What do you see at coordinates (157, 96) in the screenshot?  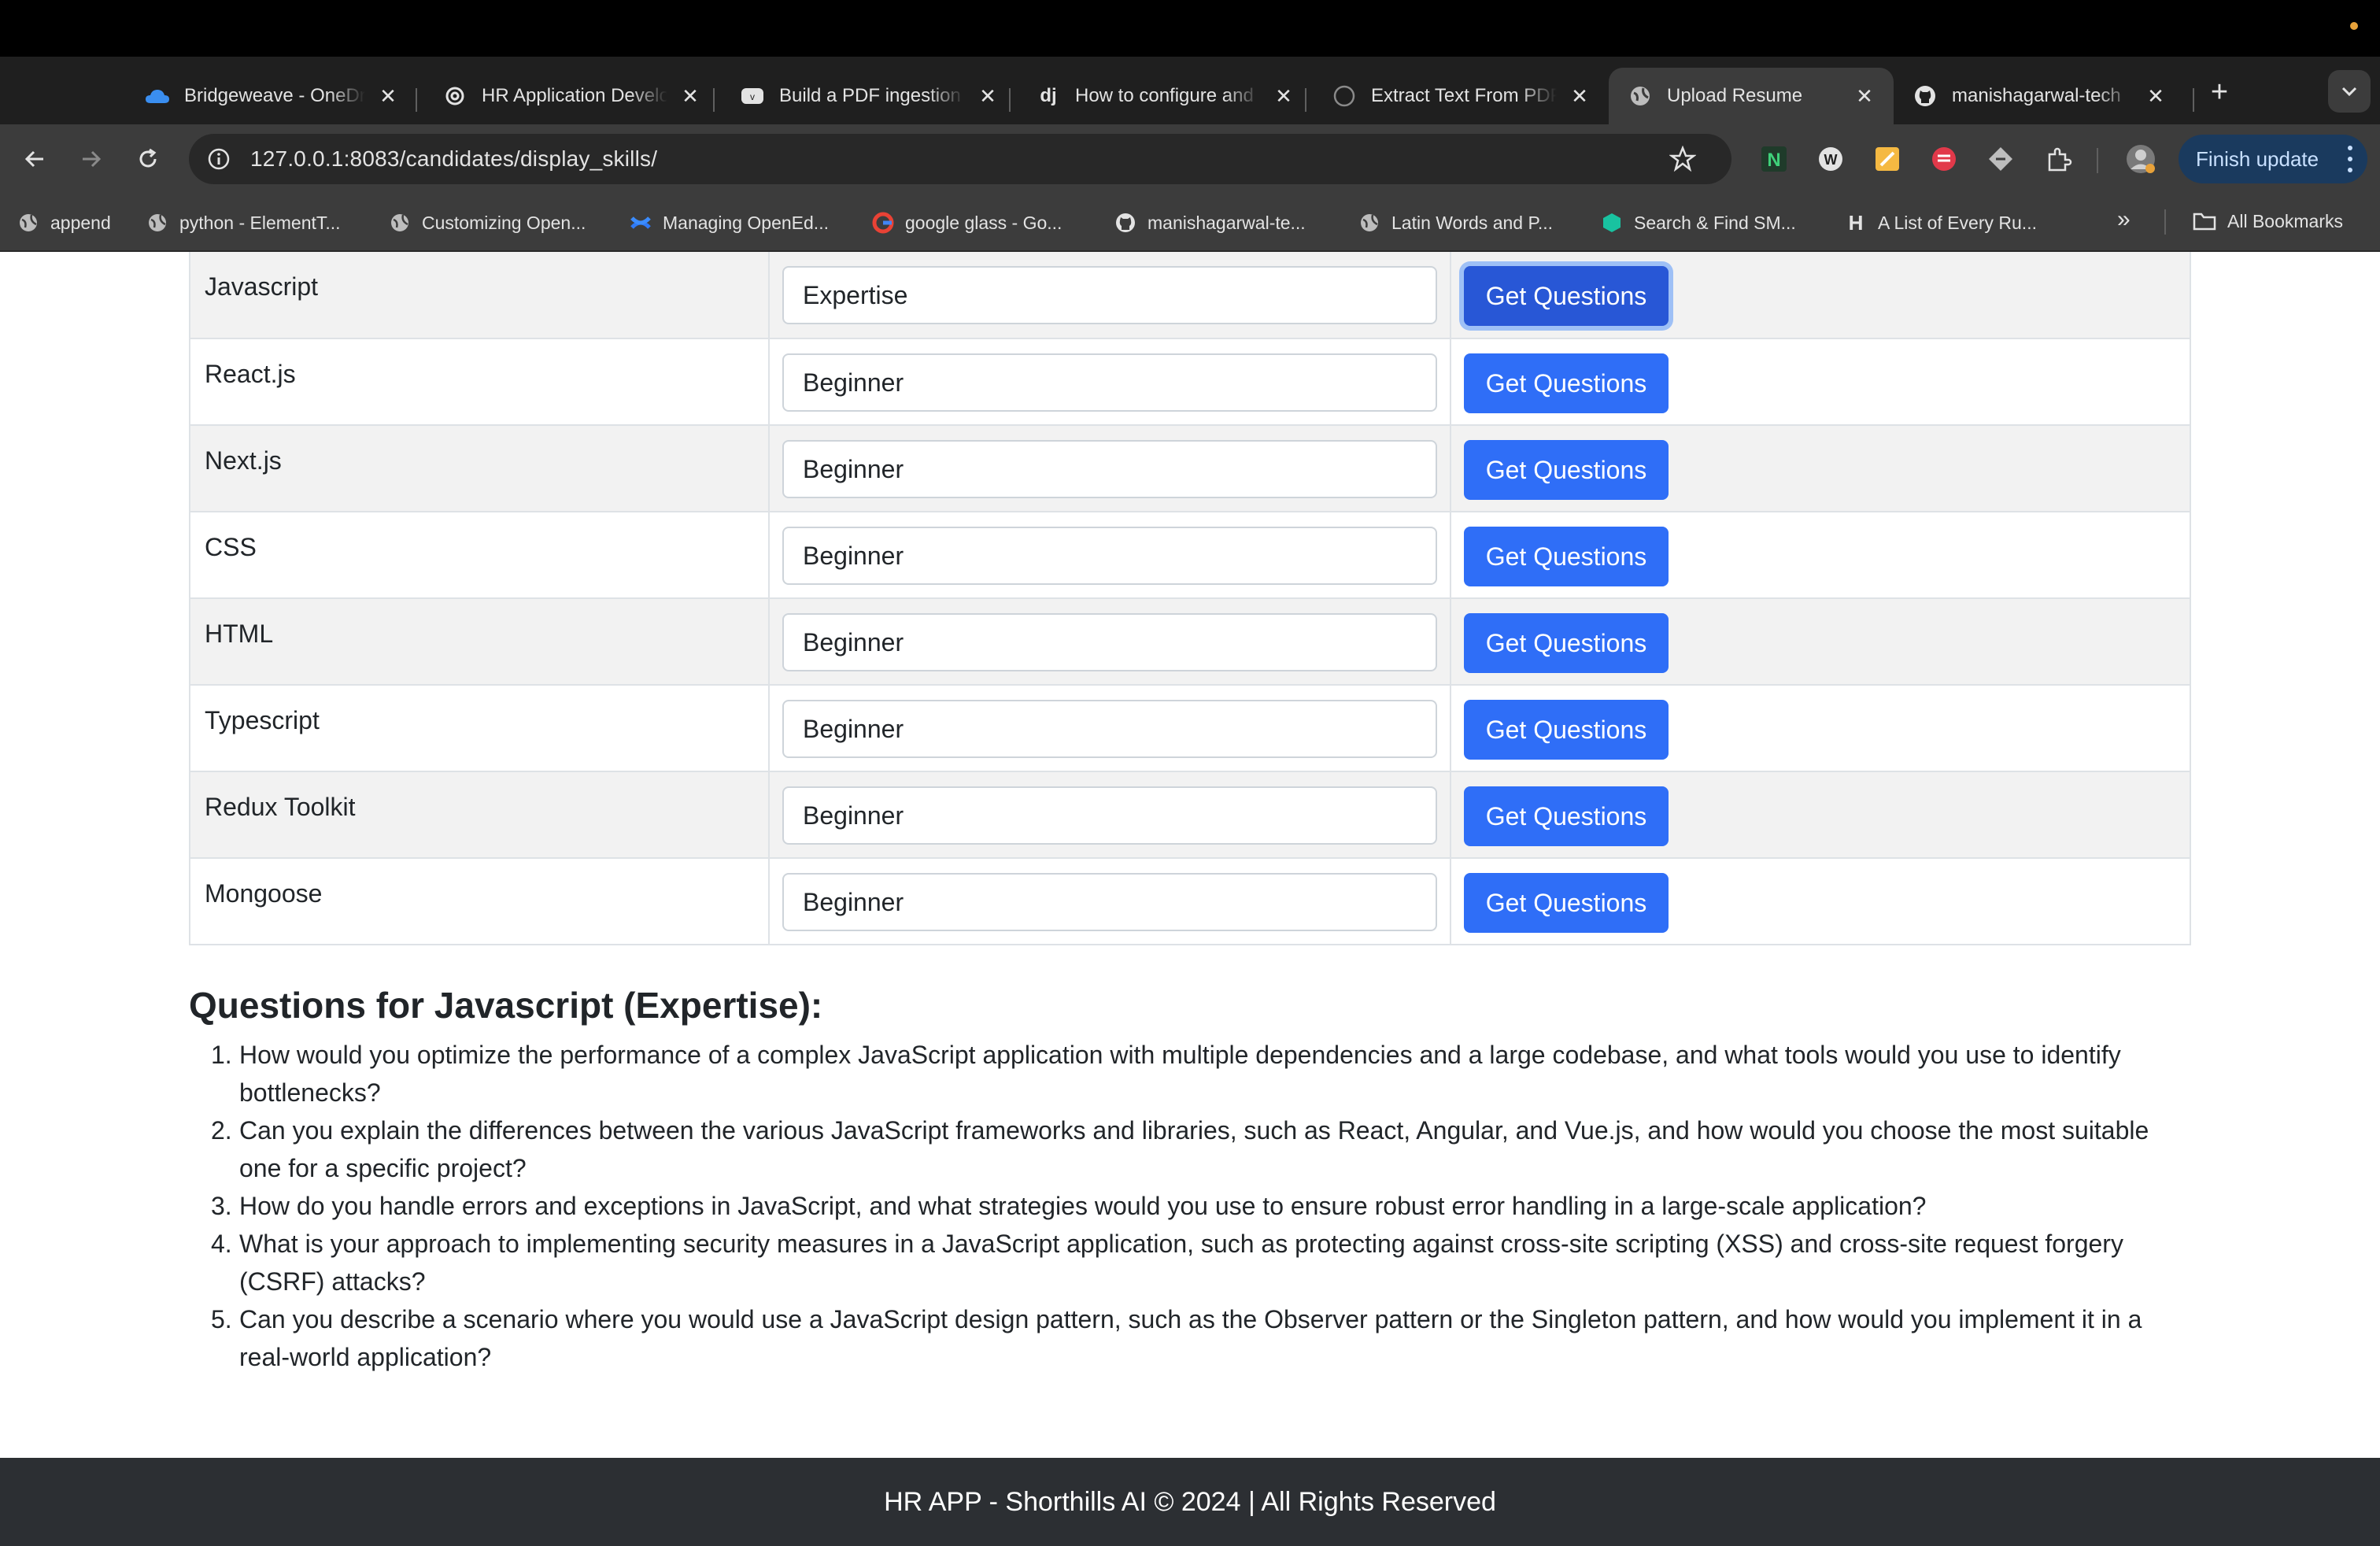 I see `onedrive-icon` at bounding box center [157, 96].